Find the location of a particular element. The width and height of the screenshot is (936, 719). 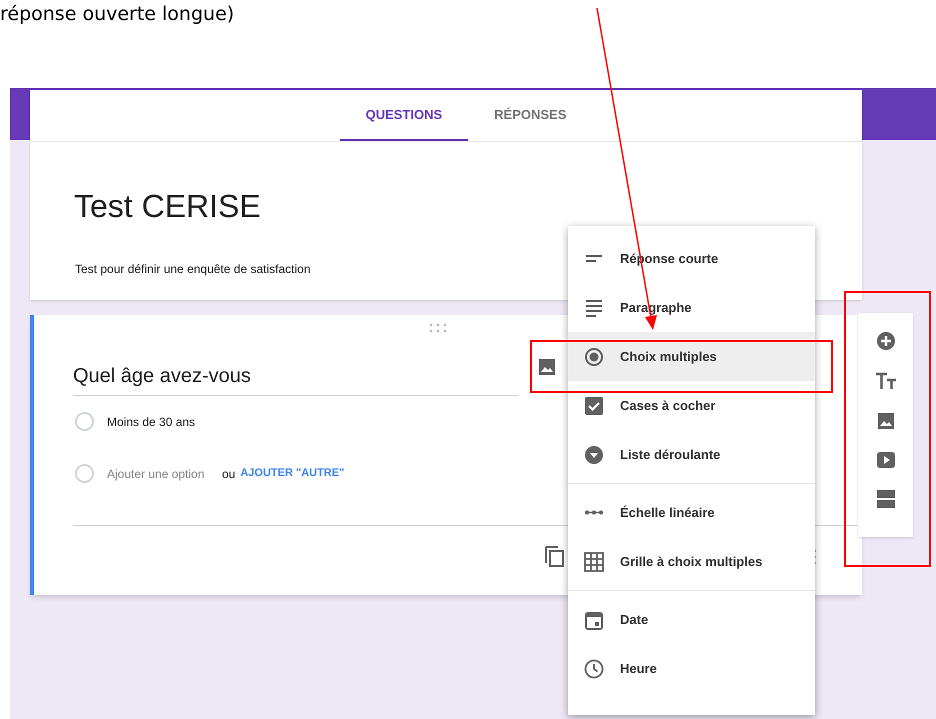

form-title: Test CERISE is located at coordinates (168, 206).